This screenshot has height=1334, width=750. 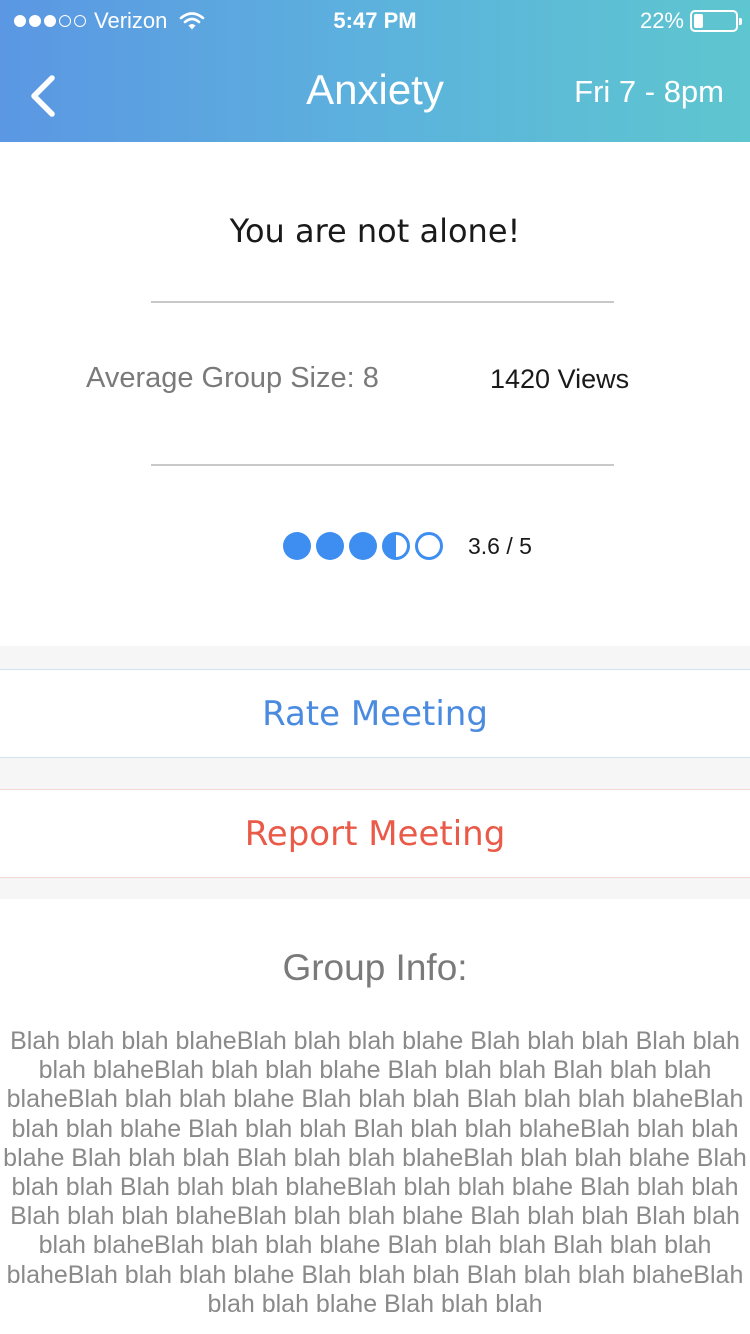 I want to click on rating-dots, so click(x=365, y=546).